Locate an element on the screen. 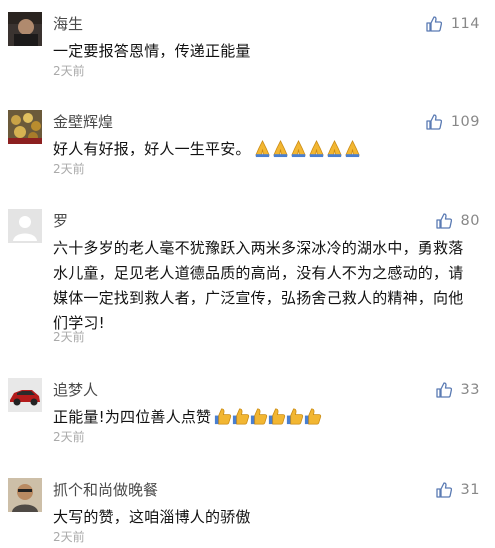 Image resolution: width=495 pixels, height=548 pixels. comment-text: 正能量!为四位善人点赞 is located at coordinates (265, 419).